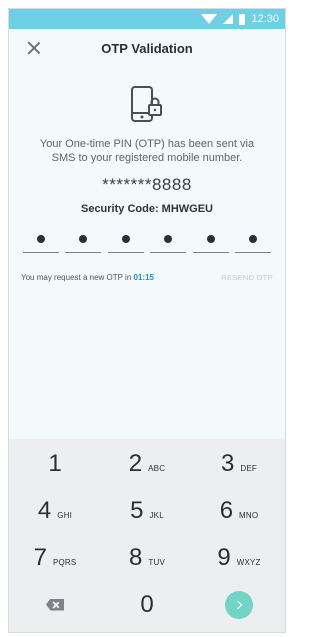 This screenshot has width=320, height=637. I want to click on submit-button, so click(239, 604).